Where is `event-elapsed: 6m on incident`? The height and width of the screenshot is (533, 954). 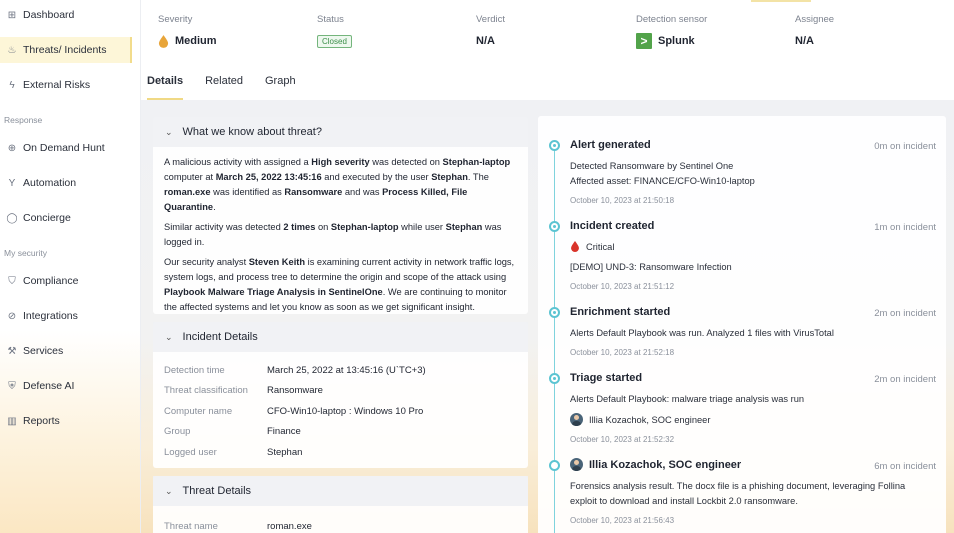 event-elapsed: 6m on incident is located at coordinates (905, 466).